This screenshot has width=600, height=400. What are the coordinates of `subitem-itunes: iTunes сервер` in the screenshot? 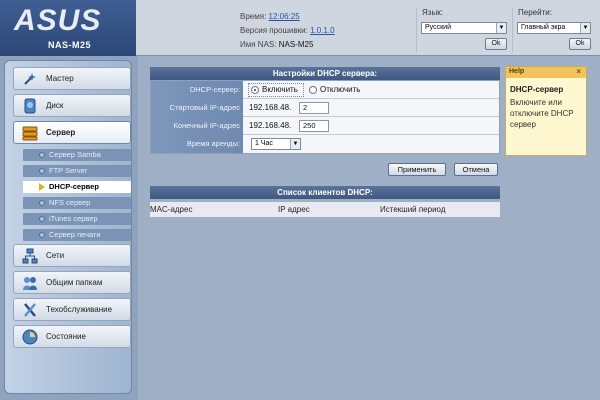 It's located at (77, 219).